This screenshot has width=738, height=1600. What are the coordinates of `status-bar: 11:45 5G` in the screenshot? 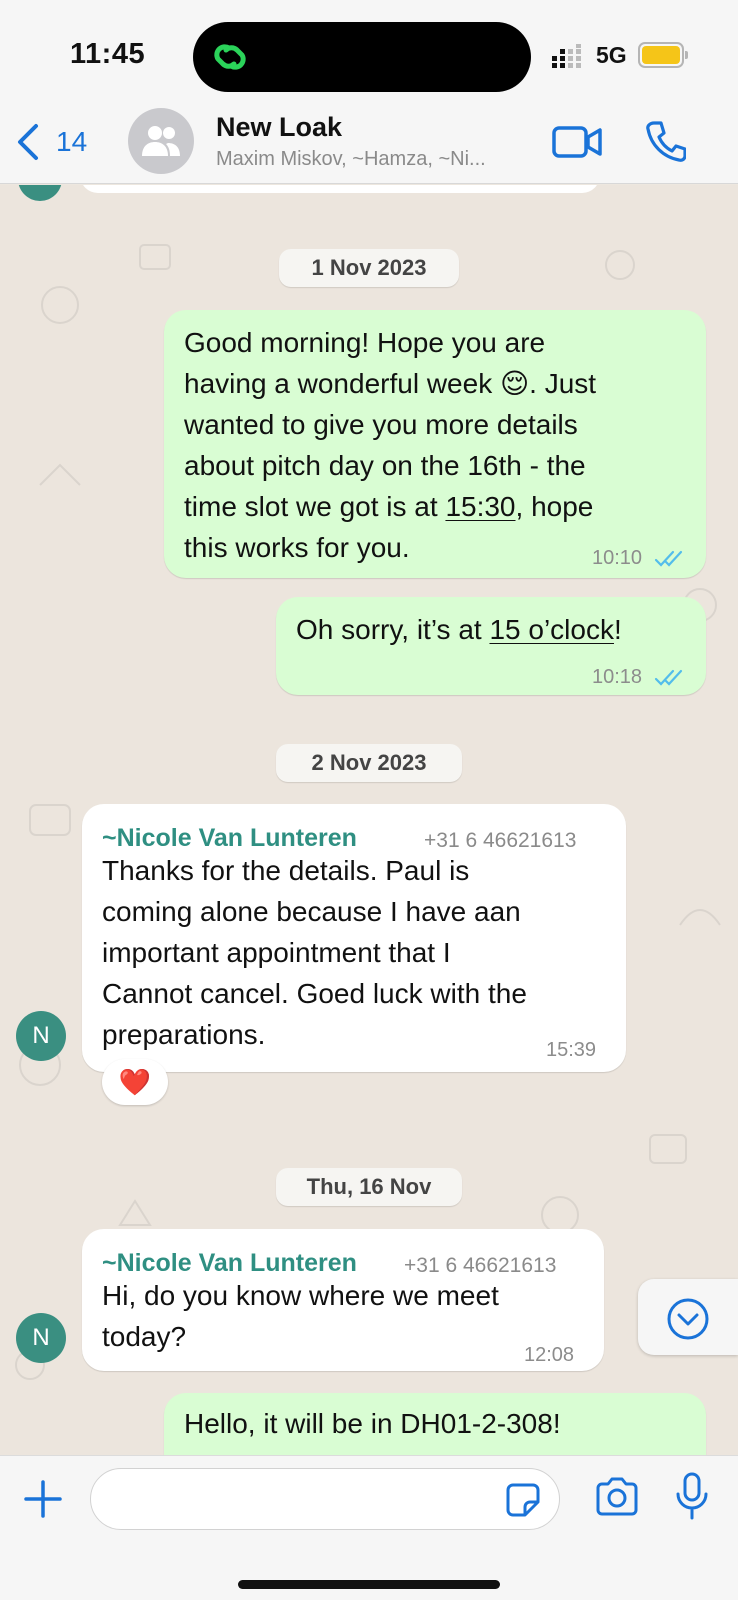 It's located at (369, 50).